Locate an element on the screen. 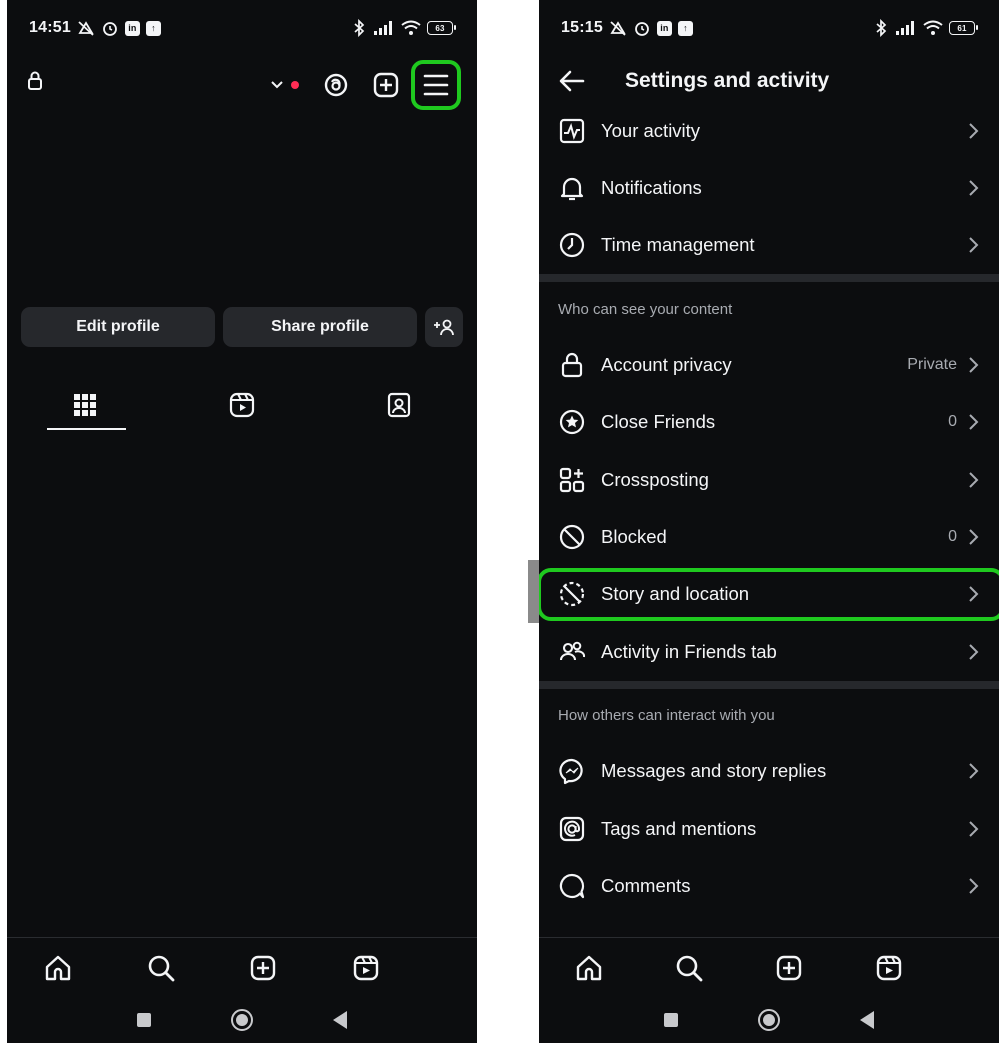 This screenshot has width=999, height=1043. upload-icon: ↑ is located at coordinates (153, 28).